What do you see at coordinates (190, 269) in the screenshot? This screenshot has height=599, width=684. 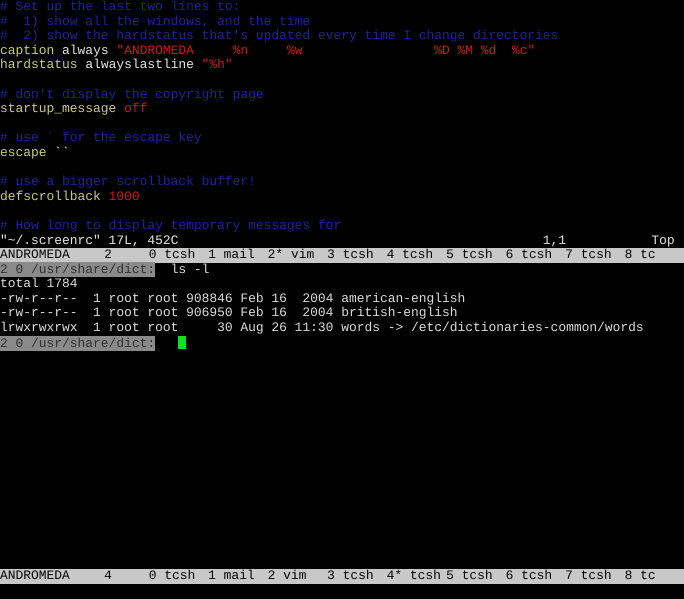 I see `shell-command: ls -l` at bounding box center [190, 269].